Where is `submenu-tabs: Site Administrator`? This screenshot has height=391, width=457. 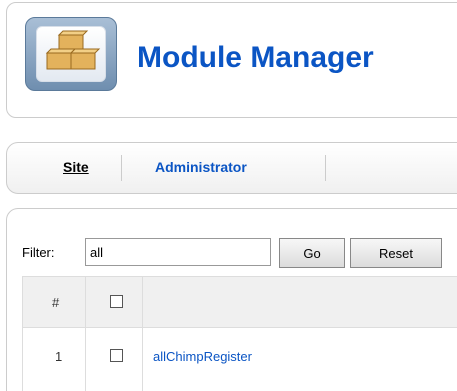
submenu-tabs: Site Administrator is located at coordinates (231, 168).